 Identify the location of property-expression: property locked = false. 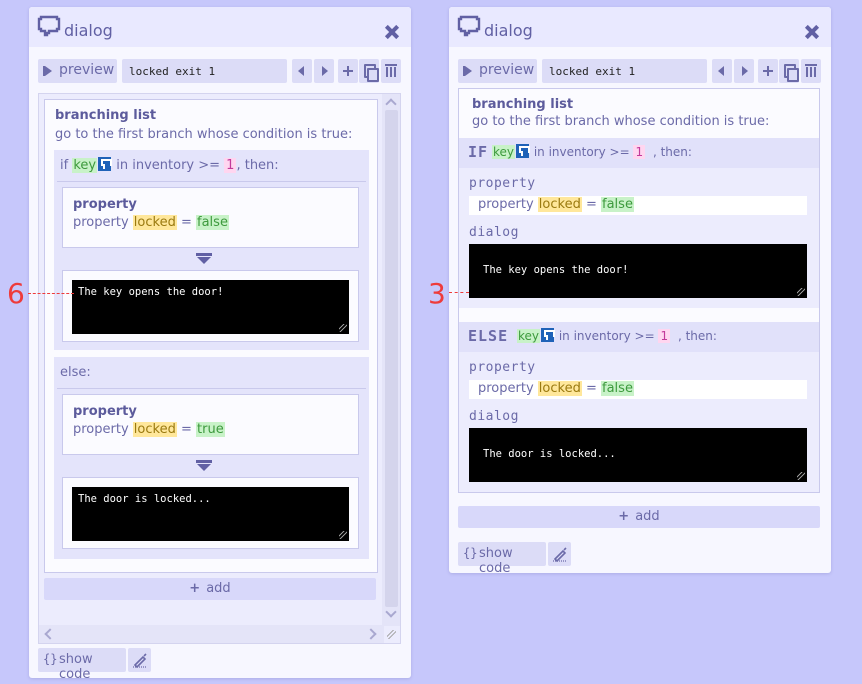
(151, 222).